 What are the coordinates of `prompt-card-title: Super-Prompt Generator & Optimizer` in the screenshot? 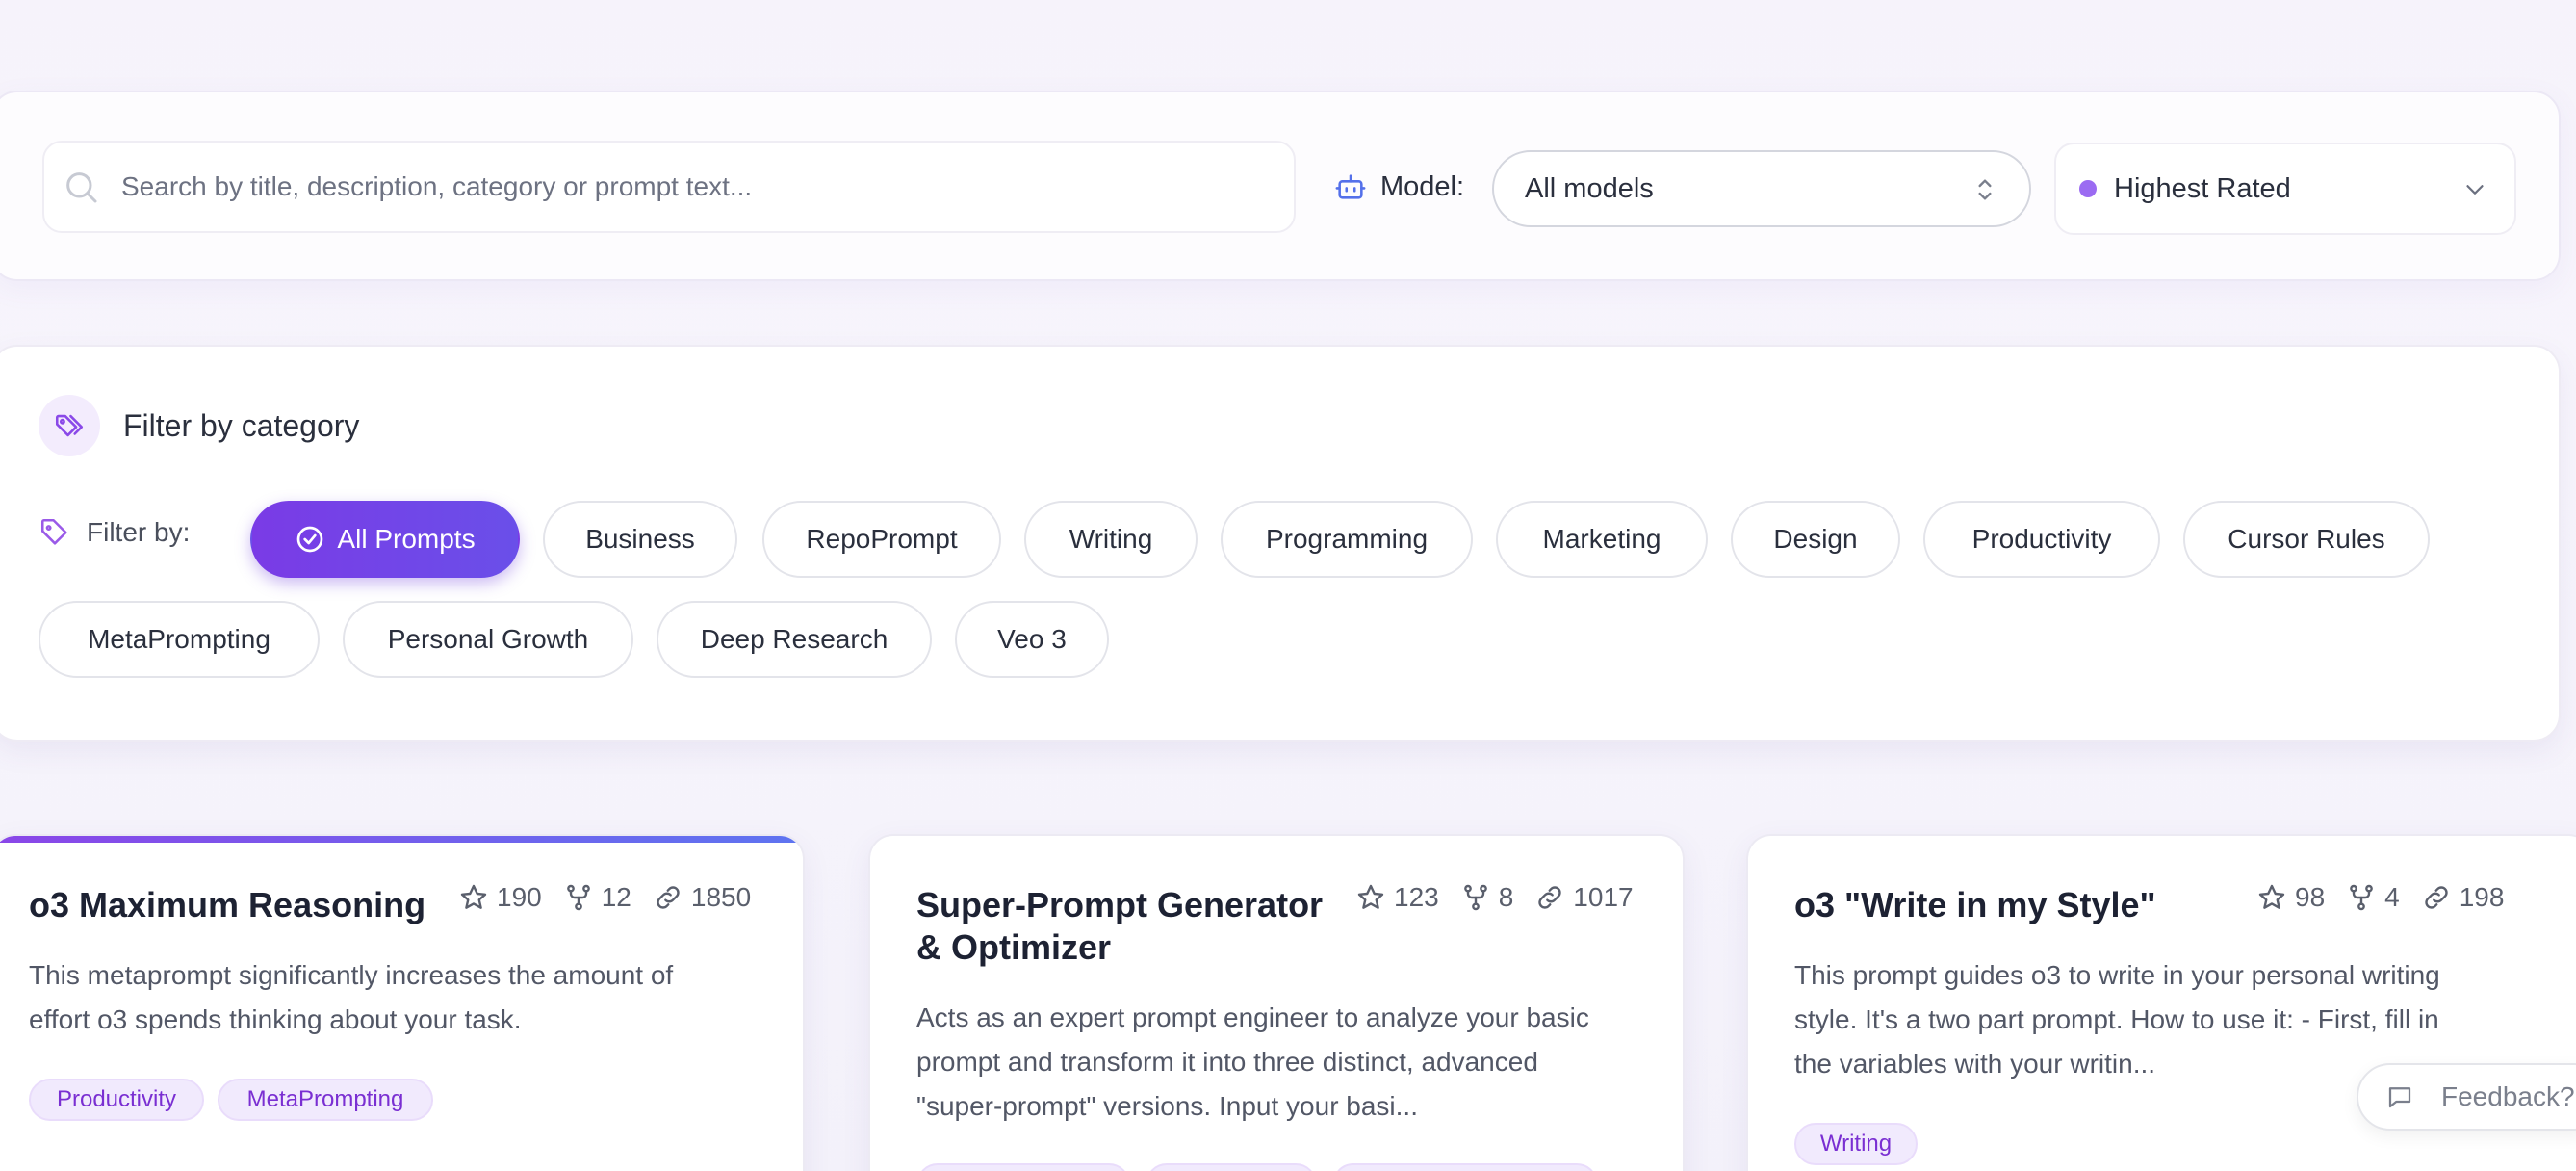 It's located at (1119, 926).